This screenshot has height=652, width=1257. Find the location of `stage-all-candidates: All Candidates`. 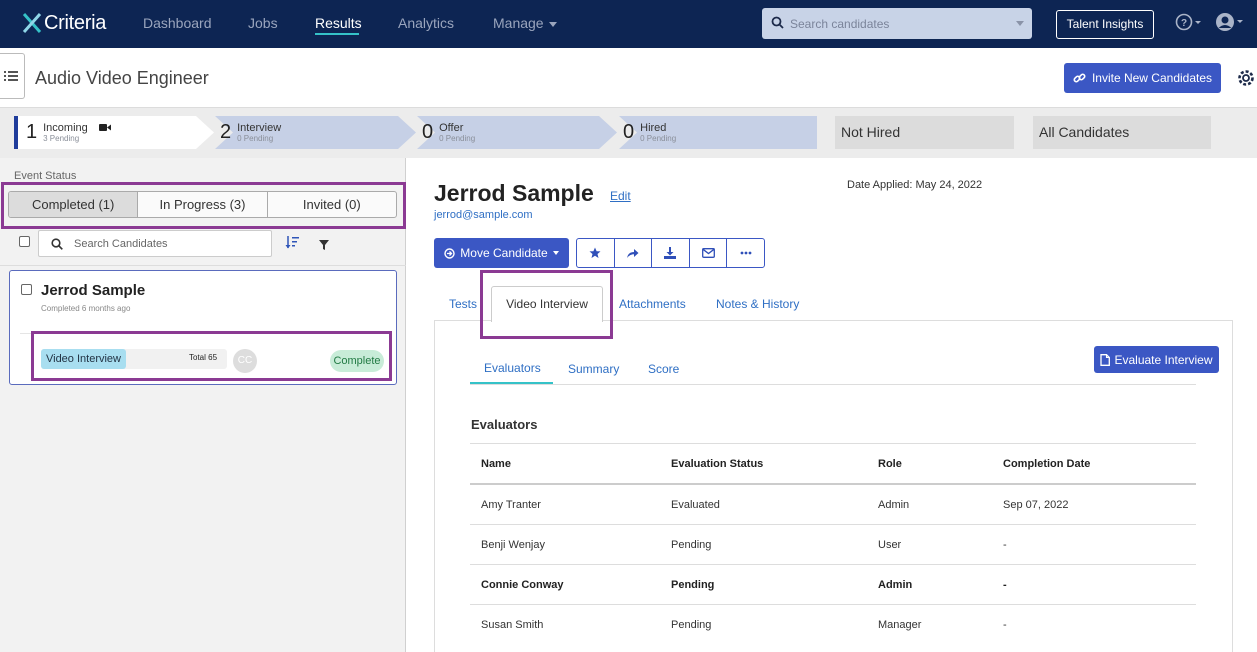

stage-all-candidates: All Candidates is located at coordinates (1122, 132).